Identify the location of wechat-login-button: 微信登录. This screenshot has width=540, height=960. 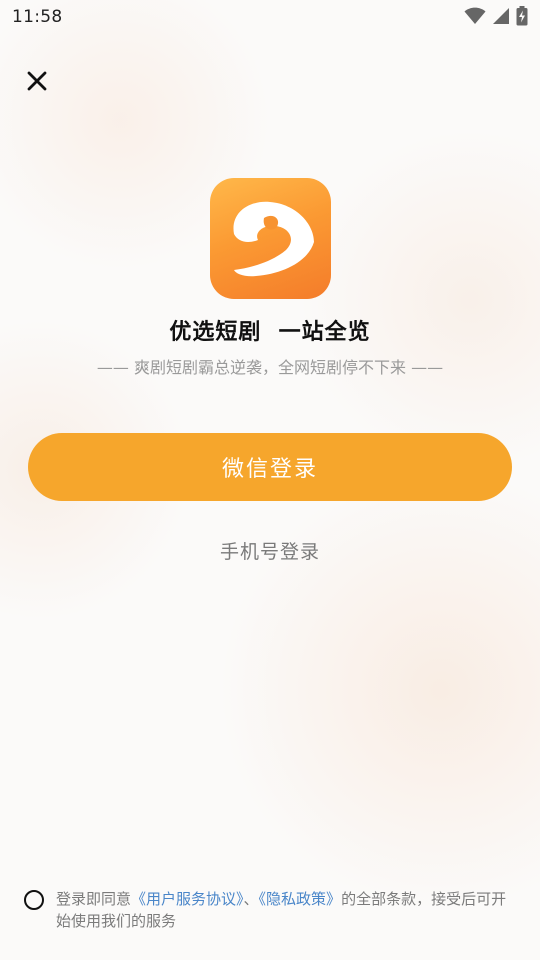
(270, 467).